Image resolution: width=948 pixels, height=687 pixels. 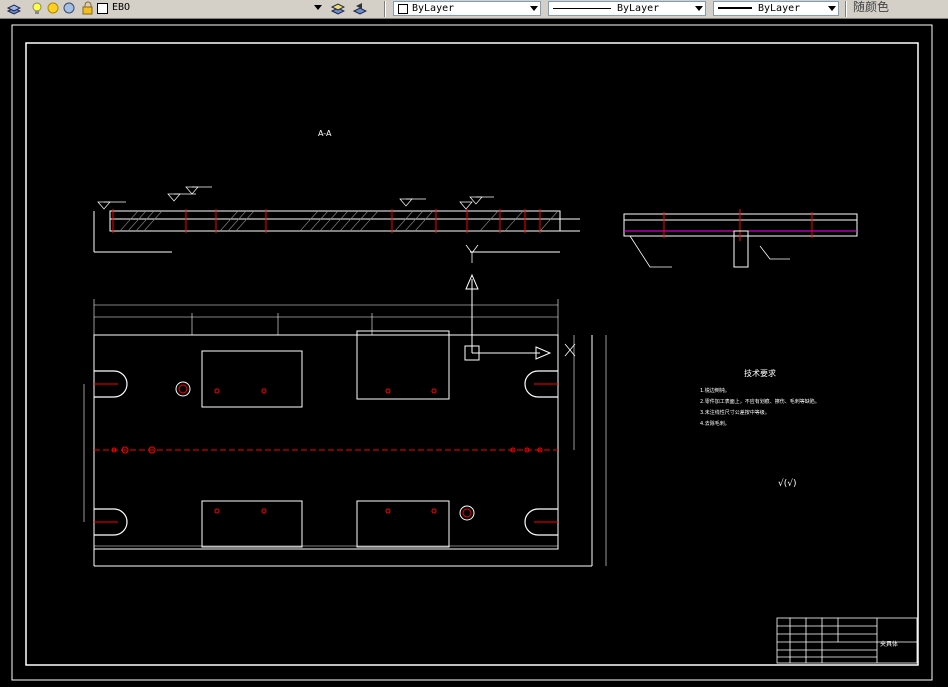 What do you see at coordinates (37, 8) in the screenshot?
I see `lightbulb-icon` at bounding box center [37, 8].